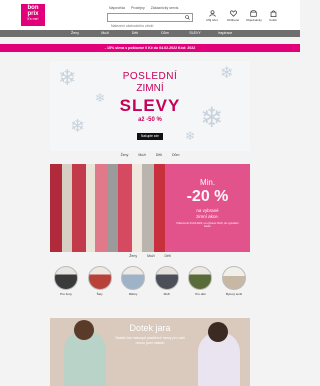  What do you see at coordinates (200, 294) in the screenshot?
I see `category-label: Pro děti` at bounding box center [200, 294].